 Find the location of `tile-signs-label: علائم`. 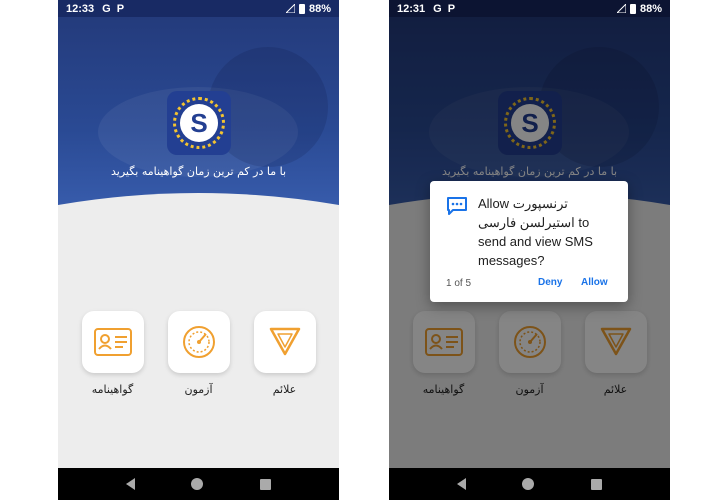

tile-signs-label: علائم is located at coordinates (284, 389).